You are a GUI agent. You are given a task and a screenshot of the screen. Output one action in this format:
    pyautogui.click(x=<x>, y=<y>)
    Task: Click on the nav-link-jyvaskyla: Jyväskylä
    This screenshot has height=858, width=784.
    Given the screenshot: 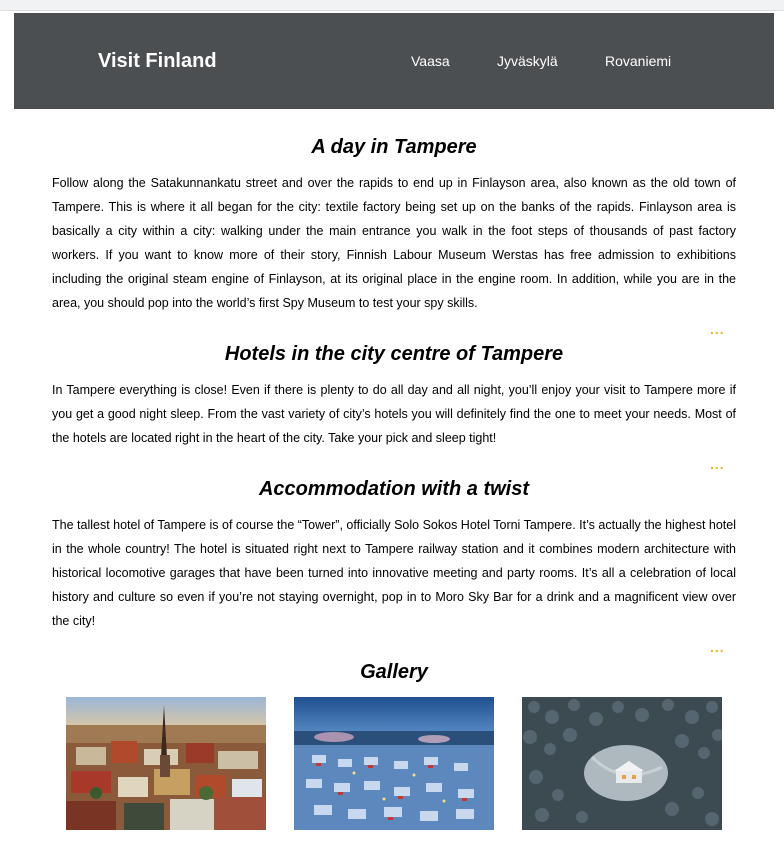 What is the action you would take?
    pyautogui.click(x=527, y=61)
    